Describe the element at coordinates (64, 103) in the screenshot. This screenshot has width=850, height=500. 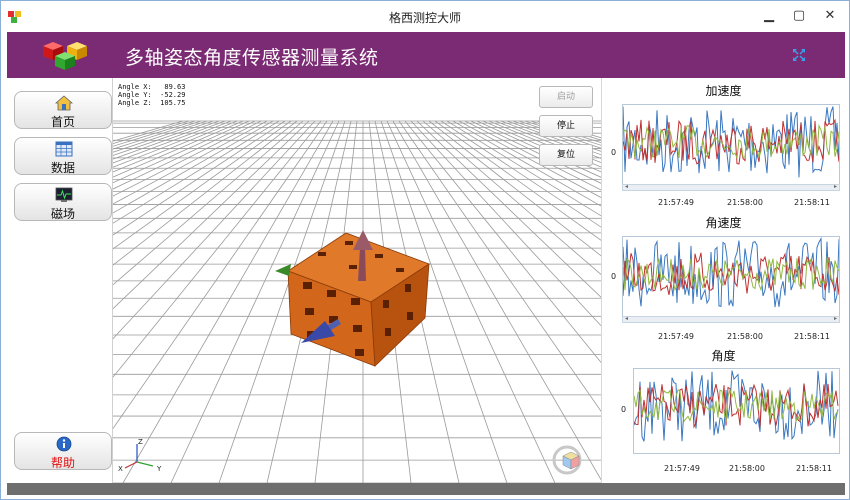
I see `home-icon` at that location.